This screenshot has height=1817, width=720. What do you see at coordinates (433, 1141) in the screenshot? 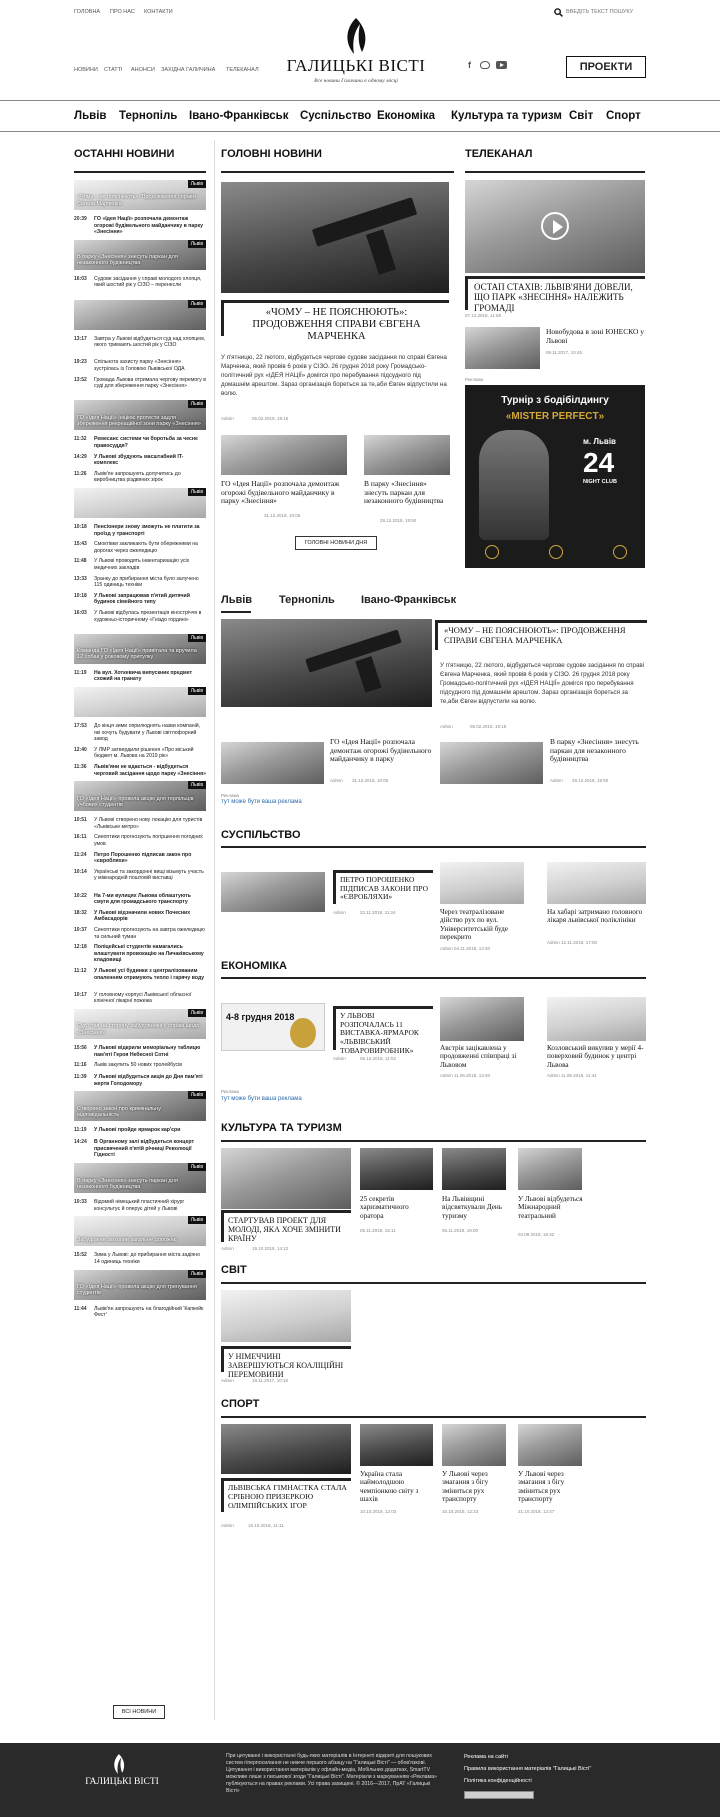
I see `title-underline` at bounding box center [433, 1141].